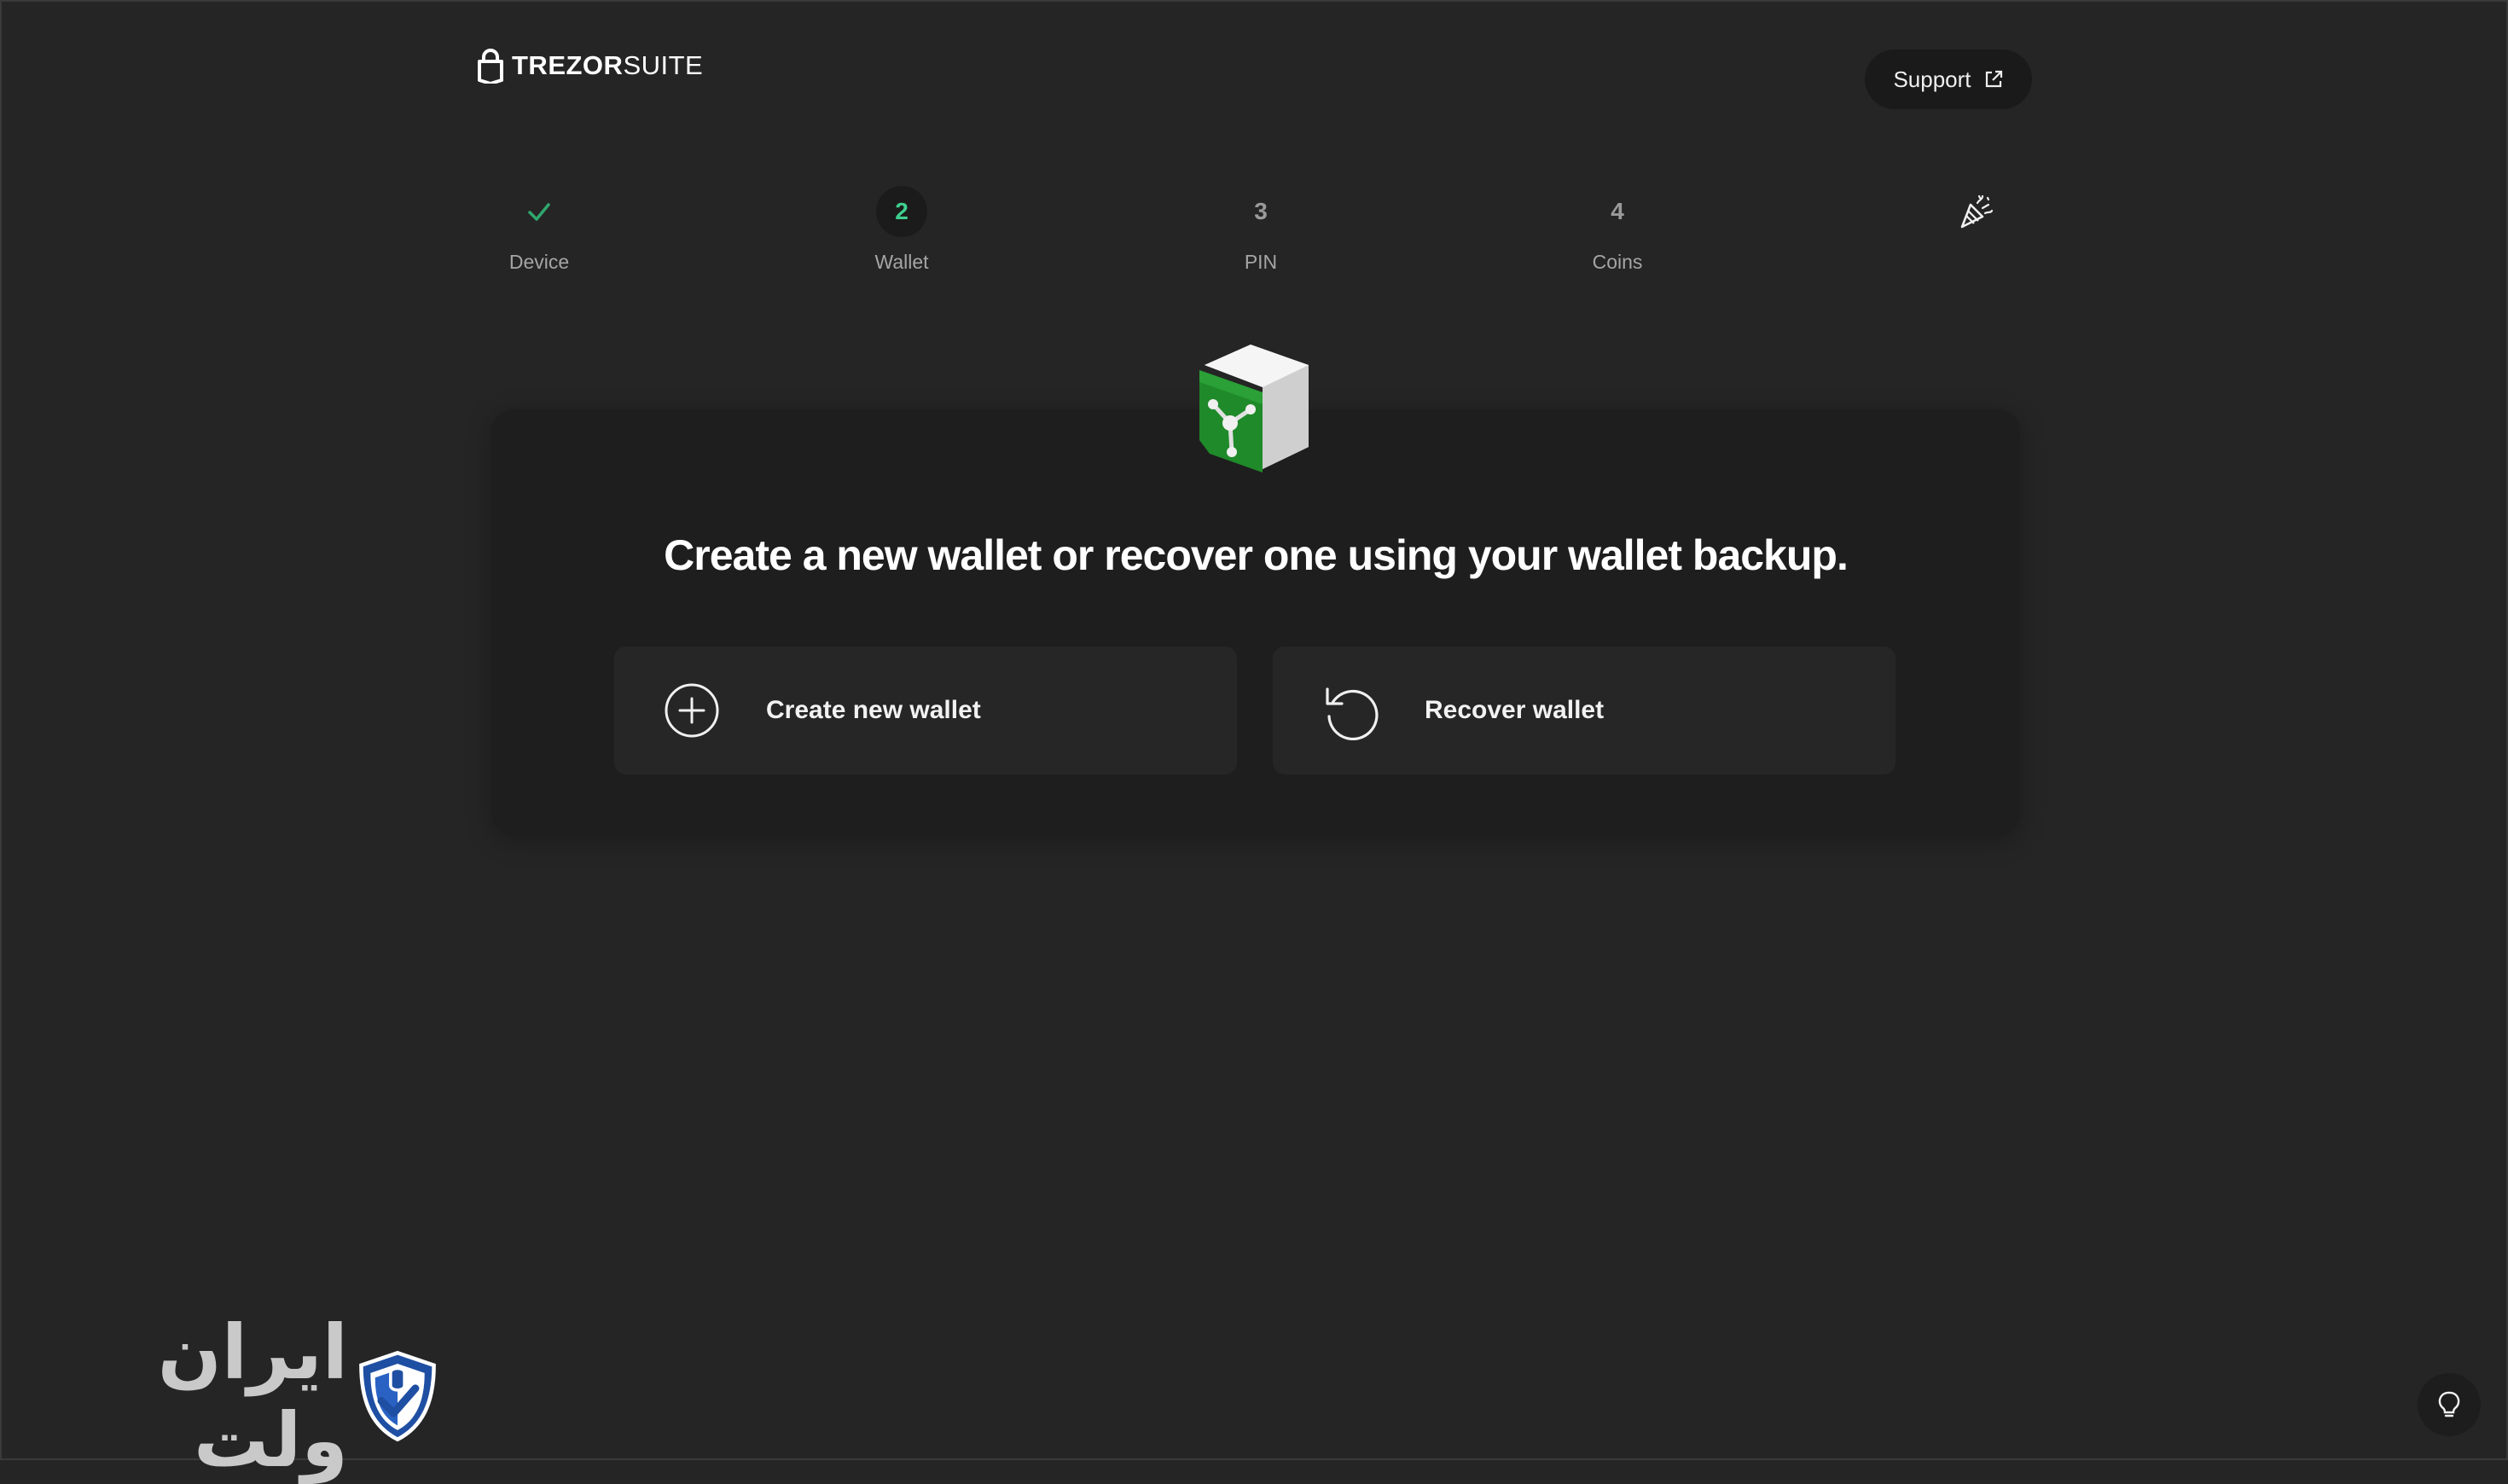 The image size is (2508, 1484). I want to click on step-wallet: 2 Wallet, so click(901, 230).